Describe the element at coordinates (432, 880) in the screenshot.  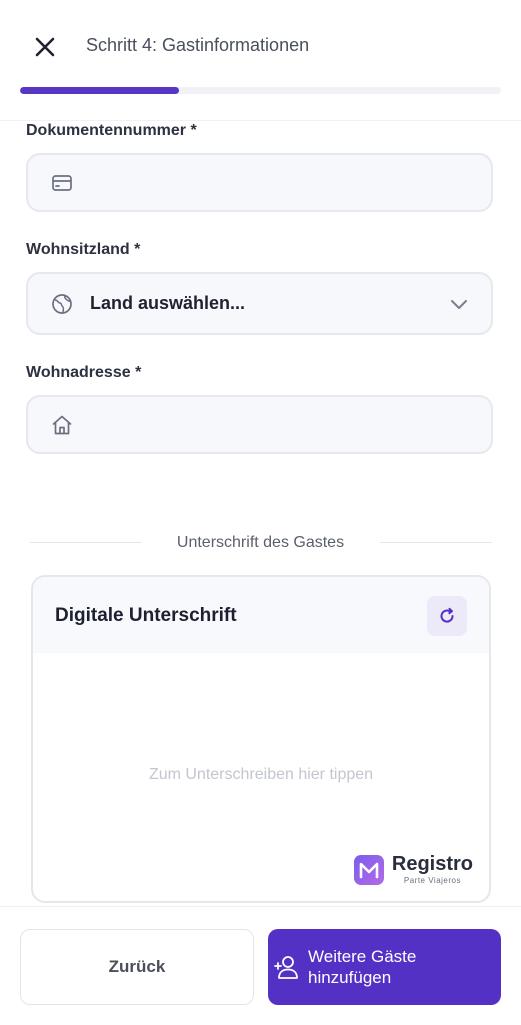
I see `brand-subtitle: Parte Viajeros` at that location.